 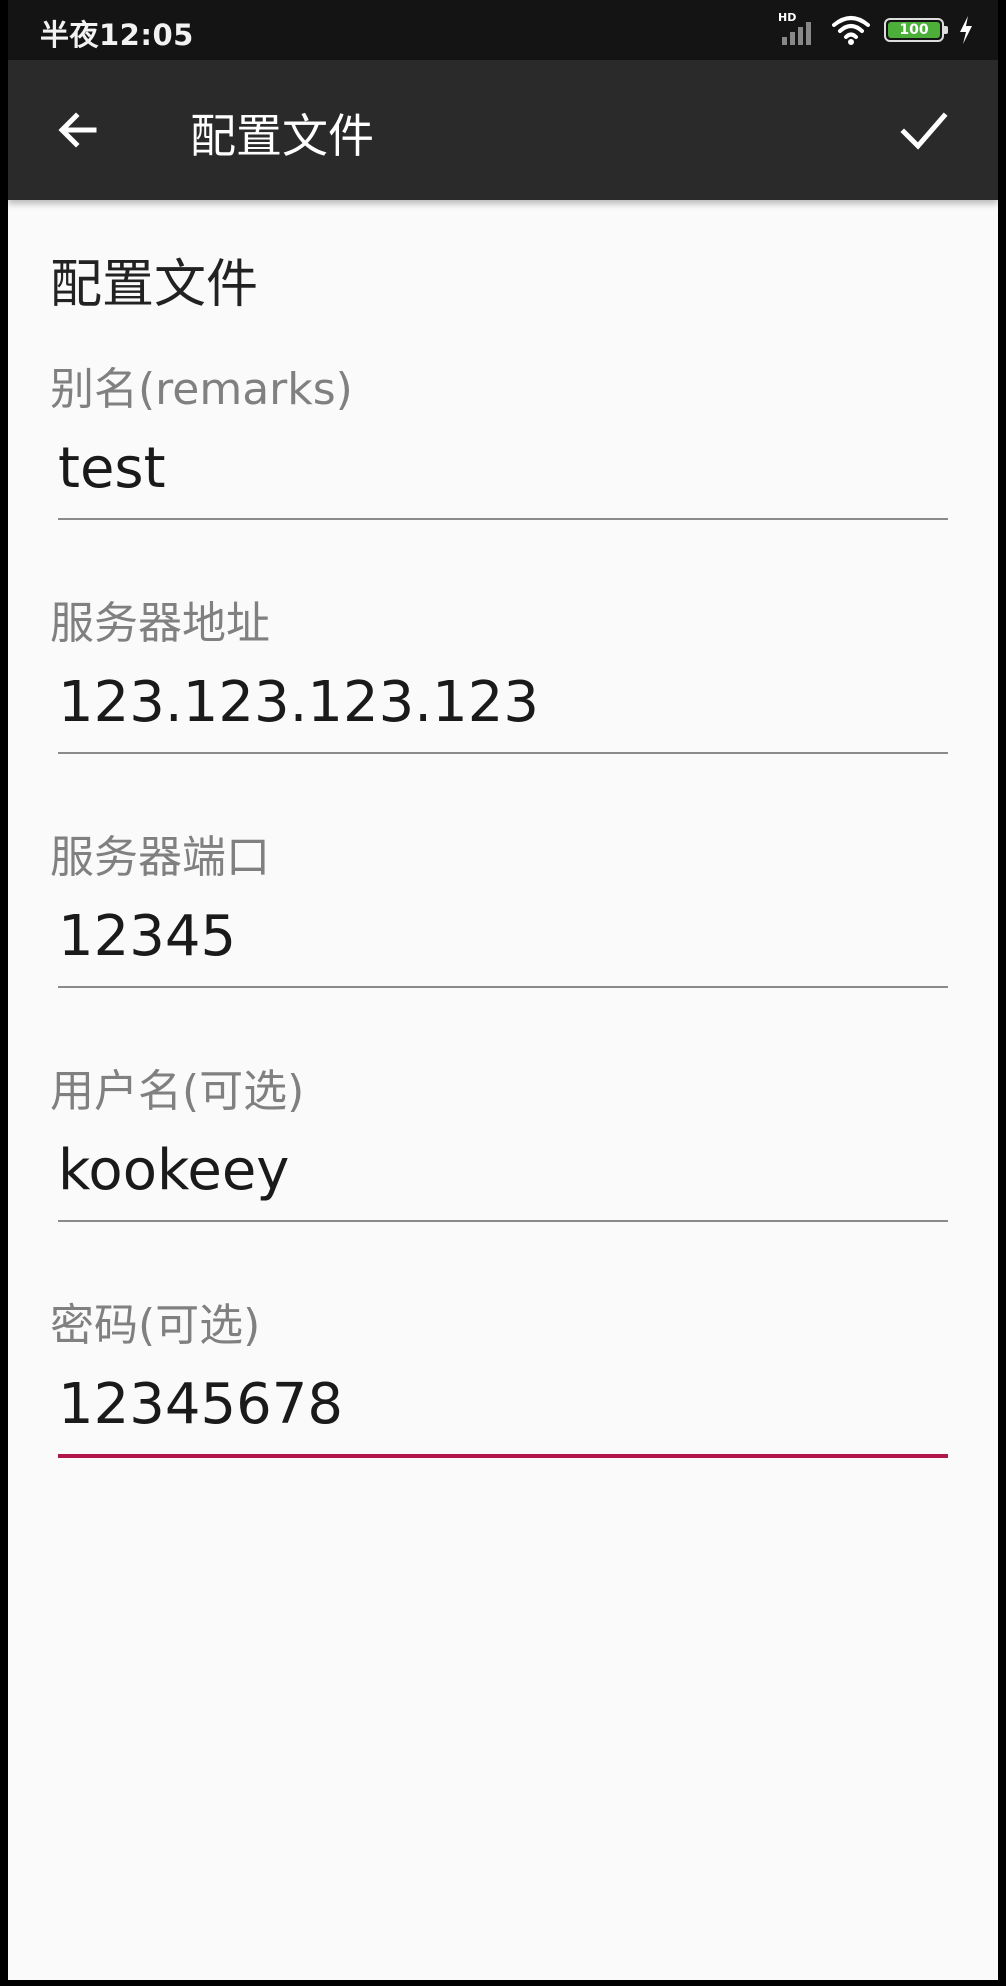 I want to click on remarks-input, so click(x=498, y=469).